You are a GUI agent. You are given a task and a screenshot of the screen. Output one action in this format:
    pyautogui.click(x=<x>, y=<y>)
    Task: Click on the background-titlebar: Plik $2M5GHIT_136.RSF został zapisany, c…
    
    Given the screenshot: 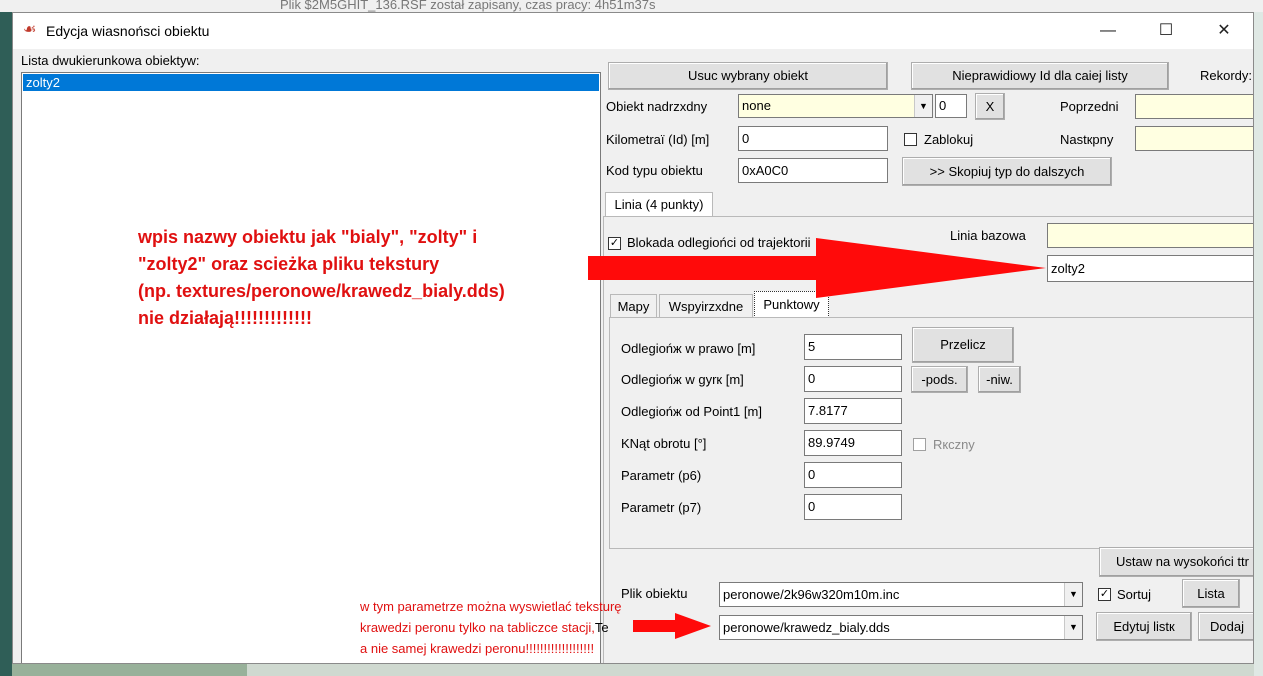 What is the action you would take?
    pyautogui.click(x=631, y=6)
    